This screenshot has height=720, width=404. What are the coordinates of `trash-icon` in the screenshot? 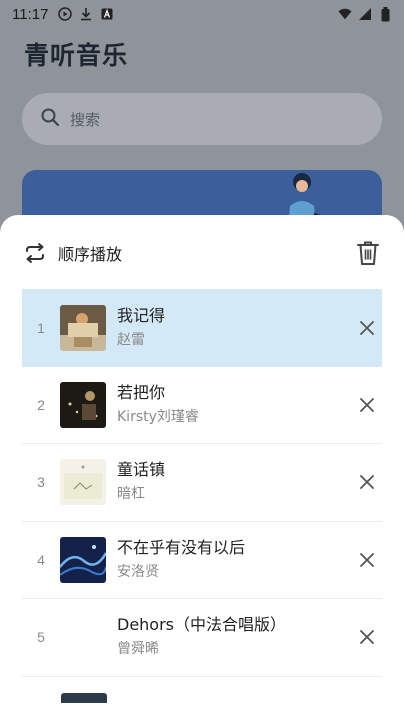 It's located at (368, 253).